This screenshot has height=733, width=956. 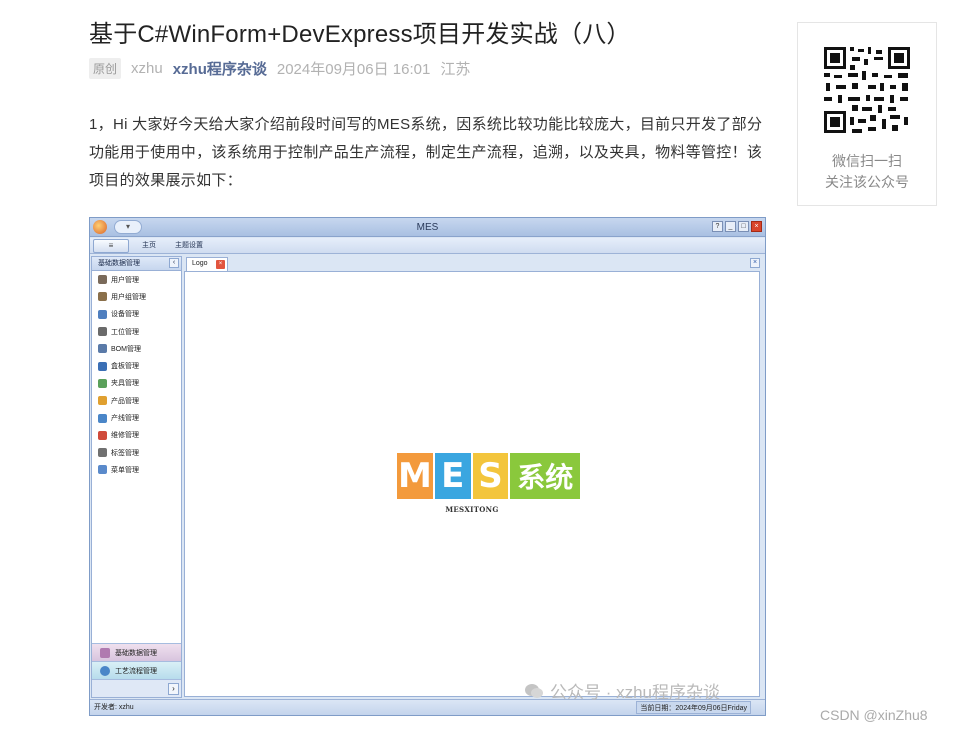 I want to click on sidebar-item: 产品管理, so click(x=136, y=400).